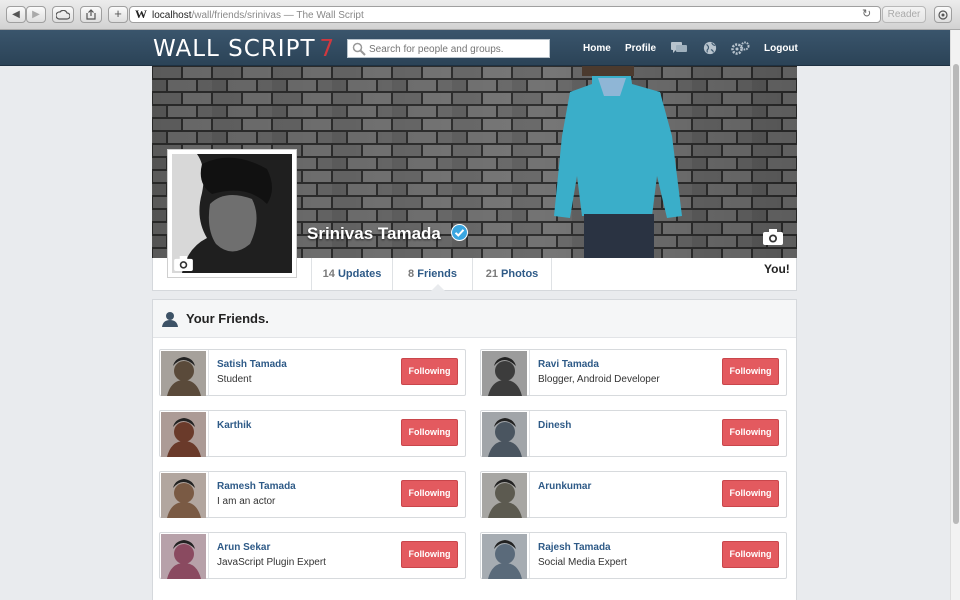 The width and height of the screenshot is (960, 600). Describe the element at coordinates (170, 319) in the screenshot. I see `user-icon` at that location.